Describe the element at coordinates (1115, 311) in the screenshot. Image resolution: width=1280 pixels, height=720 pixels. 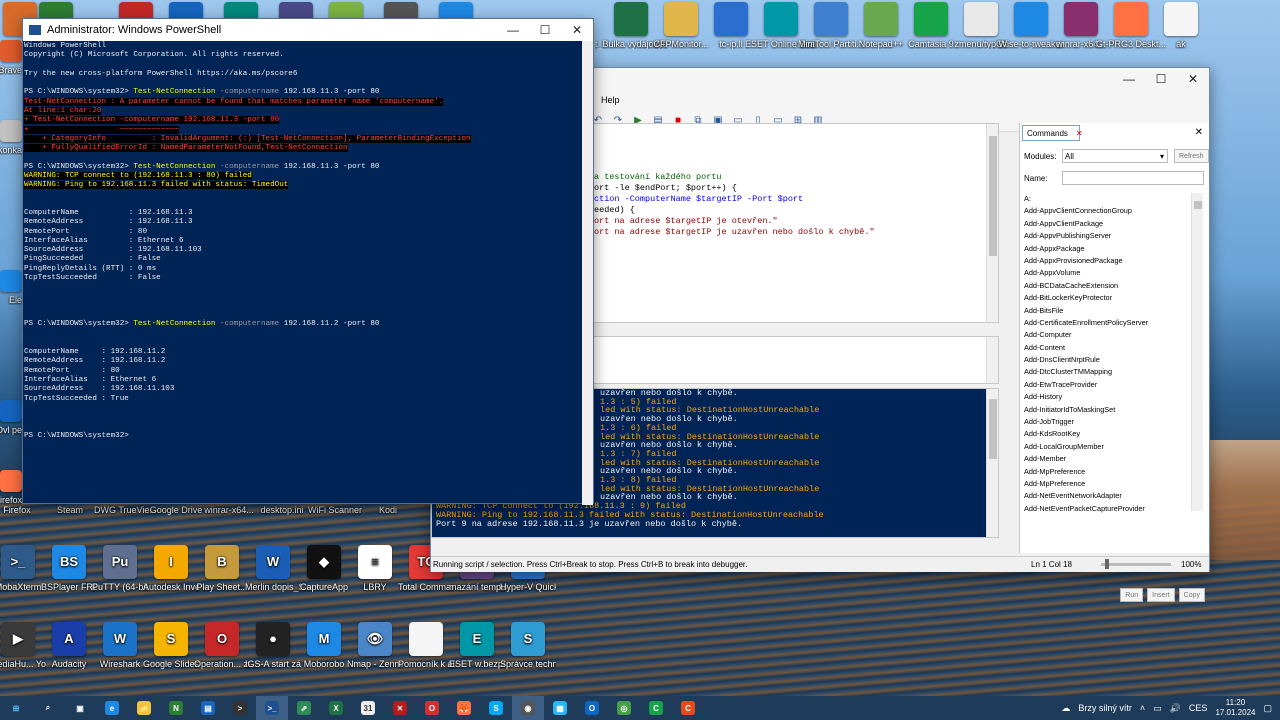
I see `command-item: Add-BitsFile` at that location.